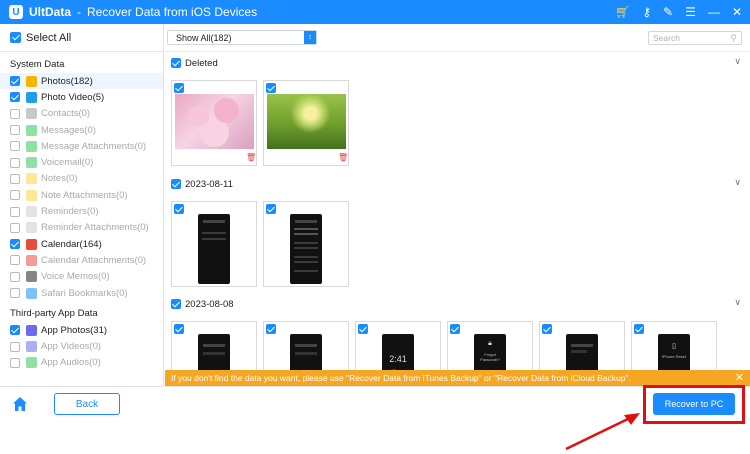 This screenshot has width=750, height=454. I want to click on filter-select: Show All(182) ↕, so click(242, 37).